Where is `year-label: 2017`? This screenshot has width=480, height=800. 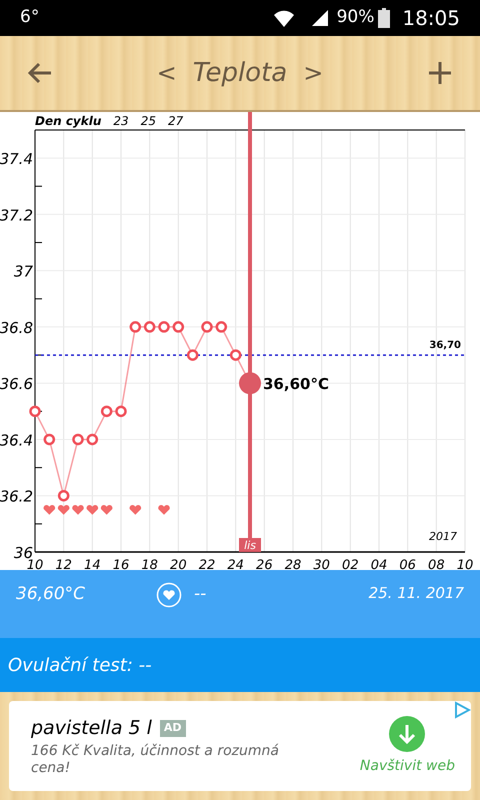 year-label: 2017 is located at coordinates (443, 536).